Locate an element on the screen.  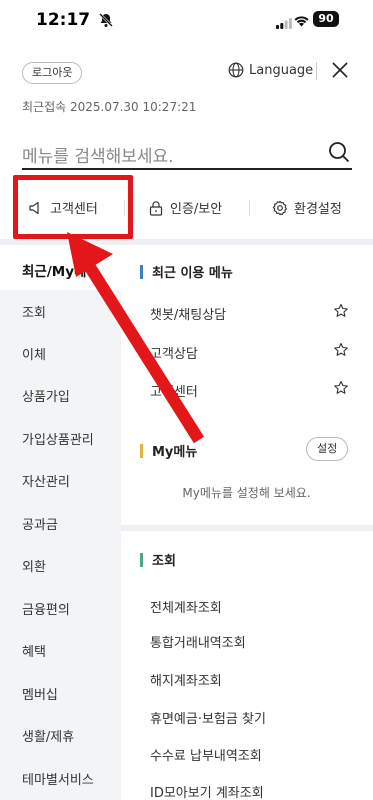
language-label: Language is located at coordinates (281, 70).